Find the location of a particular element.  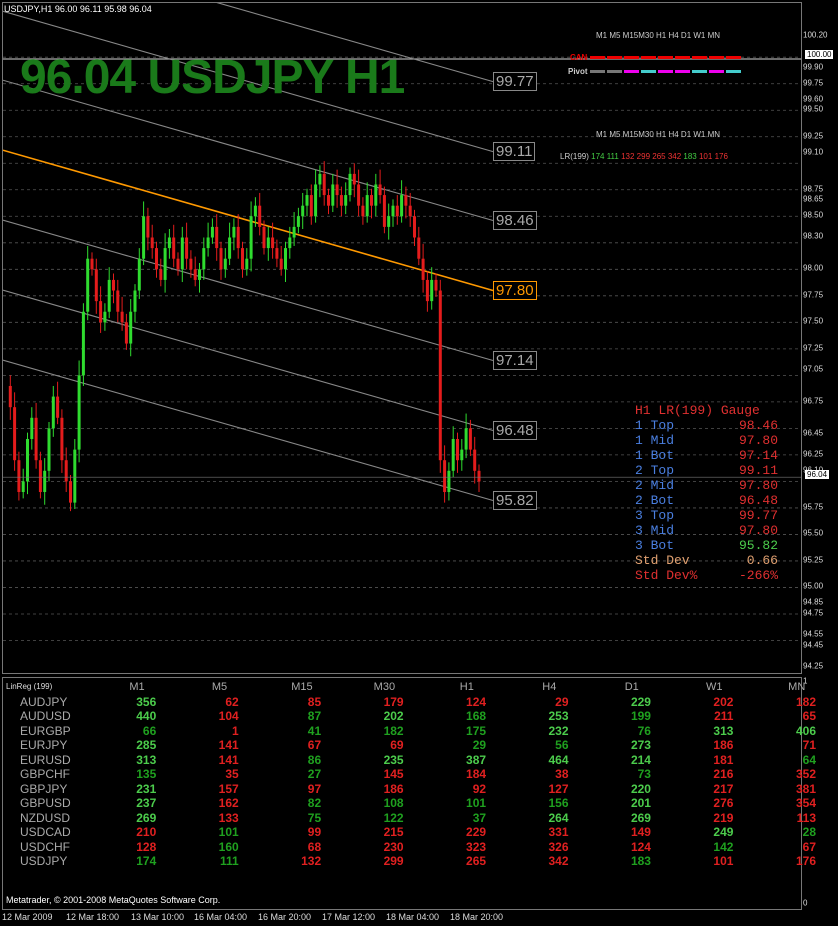

value-cell: 122 is located at coordinates (393, 817).